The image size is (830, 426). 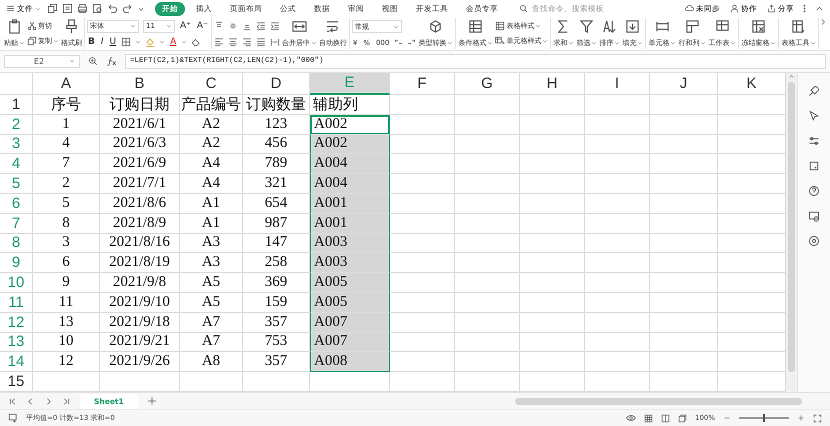 What do you see at coordinates (32, 26) in the screenshot?
I see `scissors-icon` at bounding box center [32, 26].